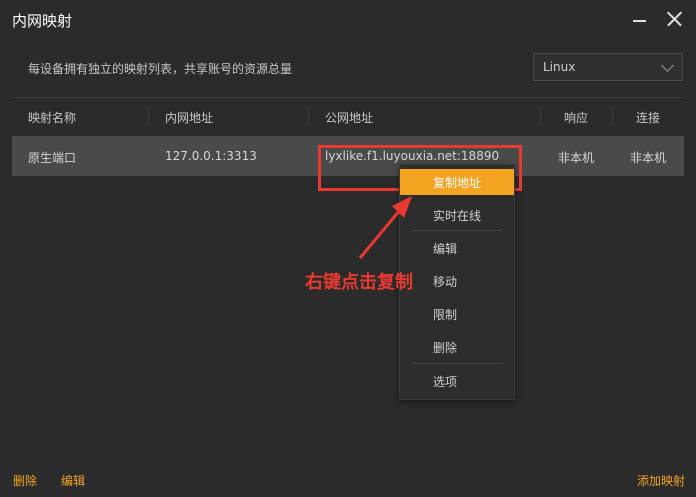  I want to click on annotation-arrow-icon, so click(385, 227).